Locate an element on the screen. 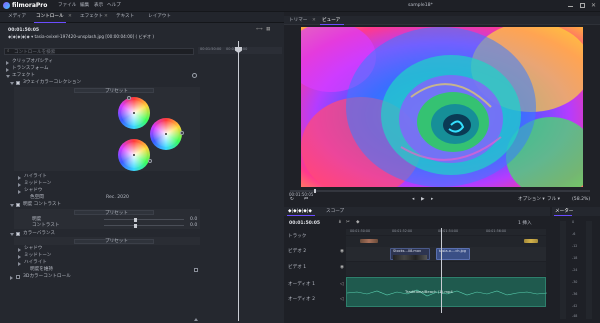 The width and height of the screenshot is (600, 323). highlight-color-wheel is located at coordinates (134, 113).